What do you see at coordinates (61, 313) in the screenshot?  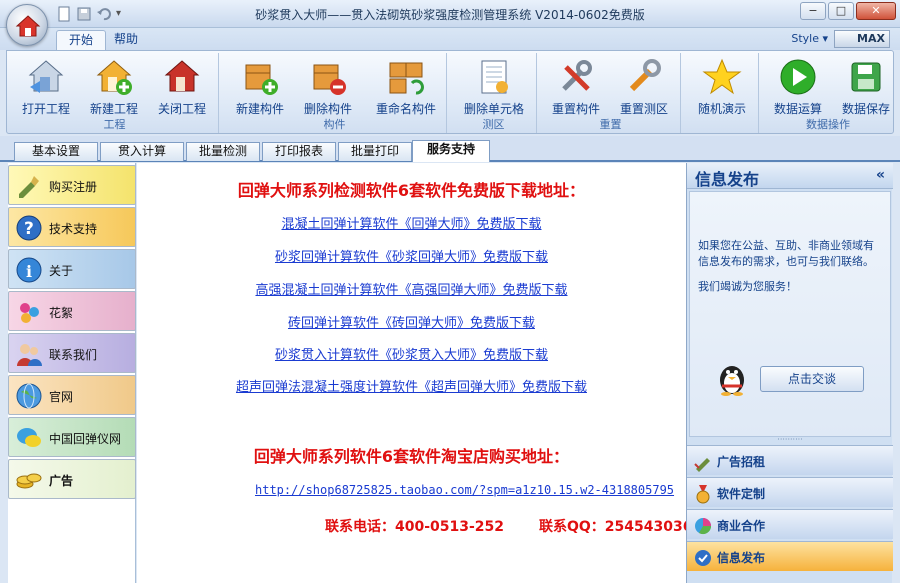 I see `nav-label: 花絮` at bounding box center [61, 313].